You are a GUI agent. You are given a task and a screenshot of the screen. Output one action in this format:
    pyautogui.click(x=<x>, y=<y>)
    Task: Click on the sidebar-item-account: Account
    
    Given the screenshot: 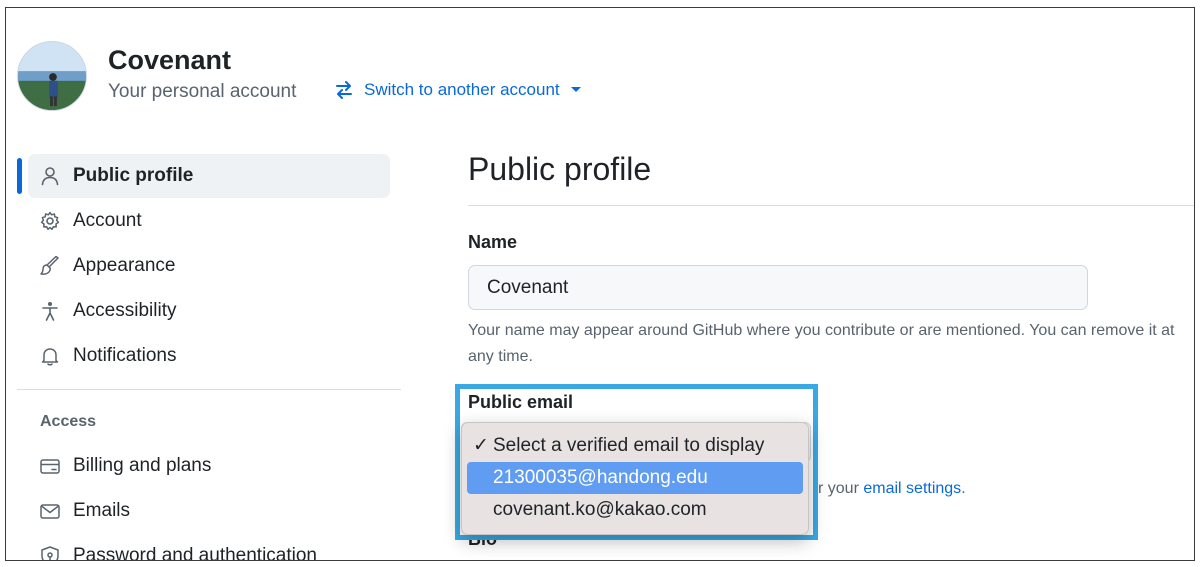 What is the action you would take?
    pyautogui.click(x=209, y=221)
    